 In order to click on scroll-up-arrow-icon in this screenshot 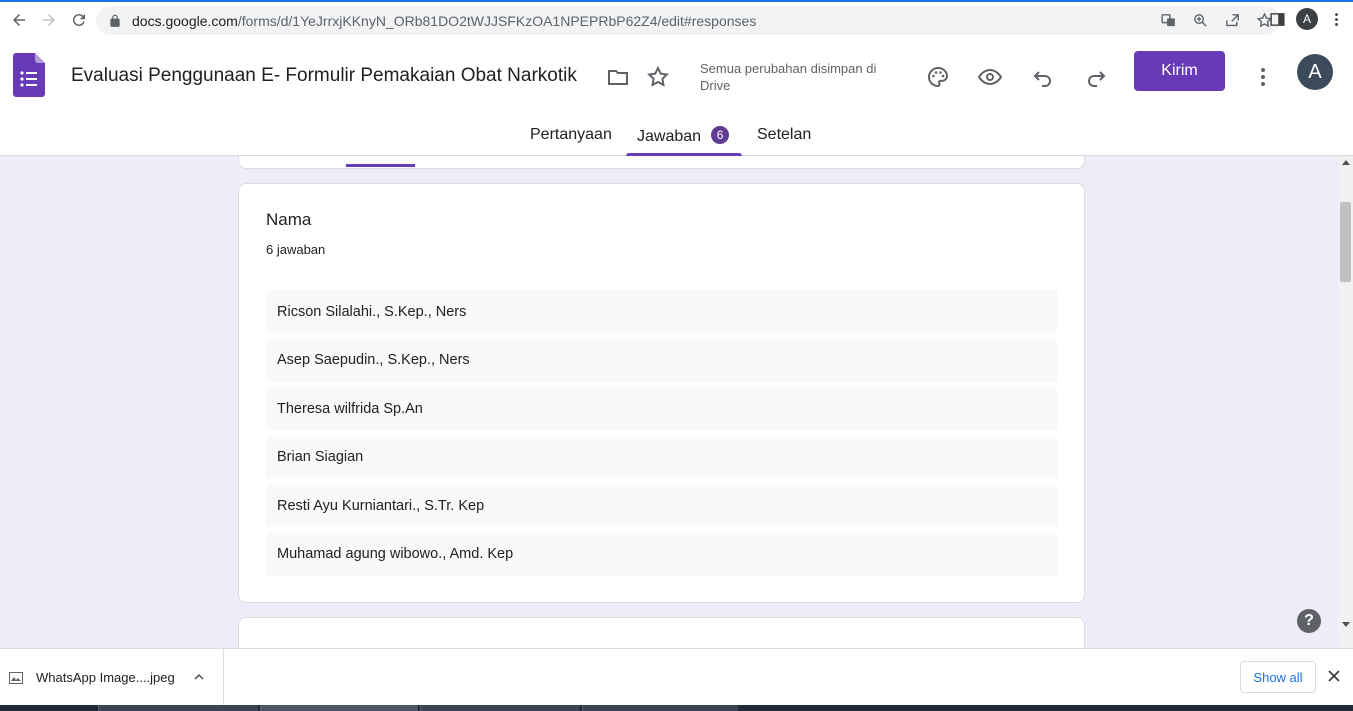, I will do `click(1346, 162)`.